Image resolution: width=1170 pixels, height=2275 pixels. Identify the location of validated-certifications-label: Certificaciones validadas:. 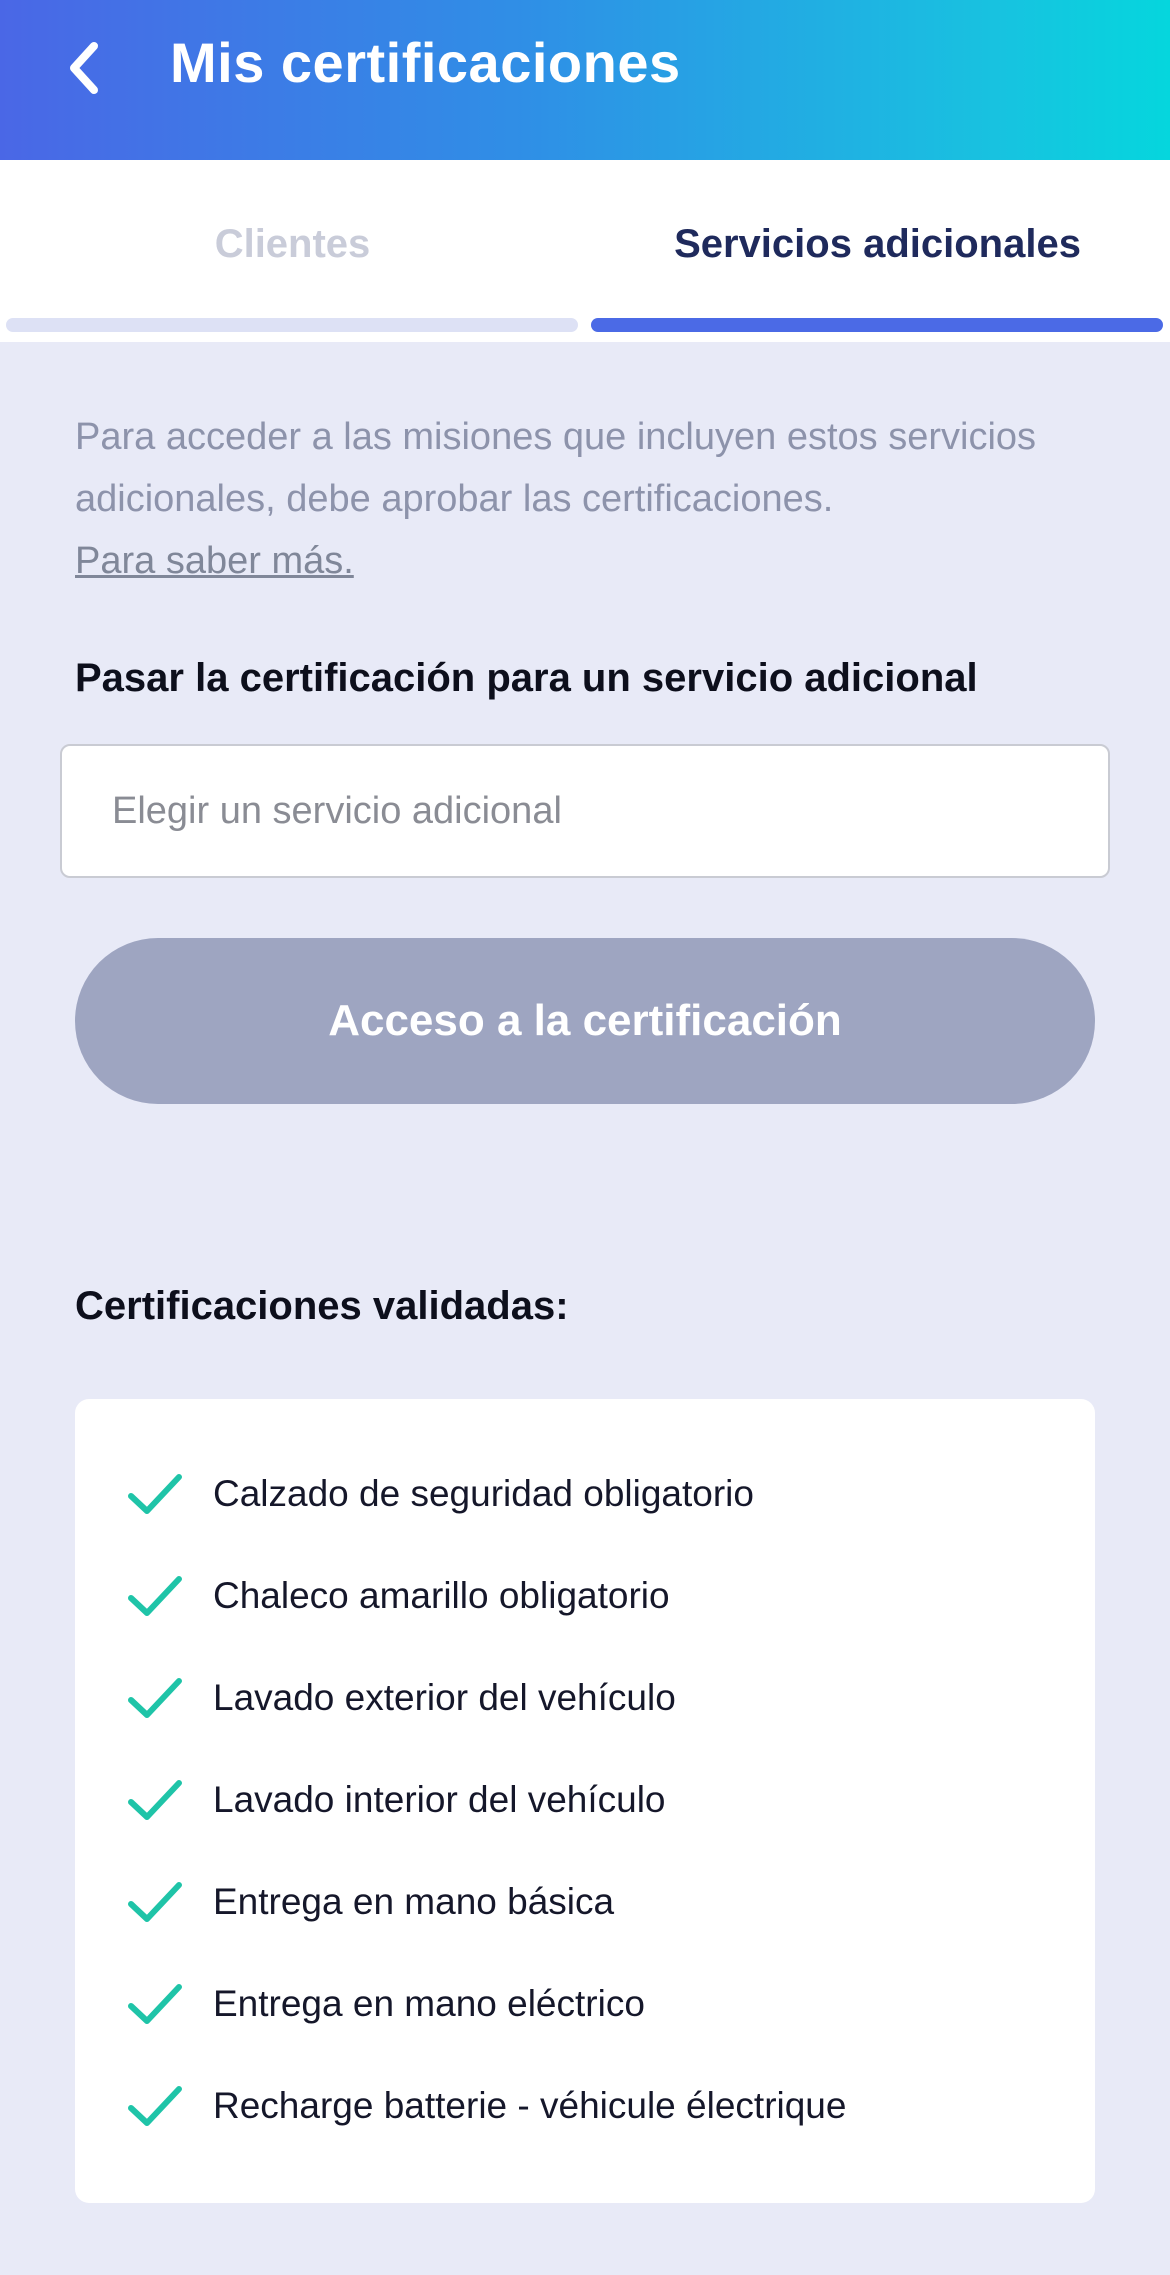
(322, 1306).